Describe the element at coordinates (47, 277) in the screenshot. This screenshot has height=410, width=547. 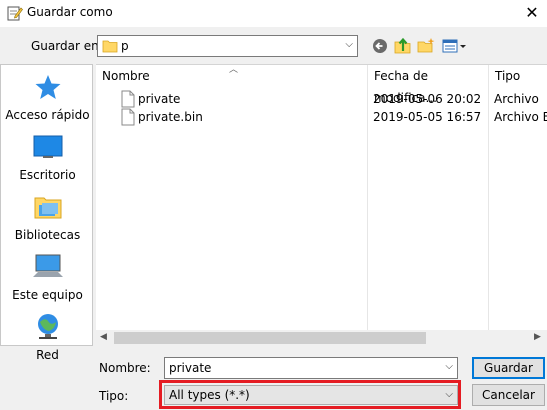
I see `place-this-pc: Este equipo` at that location.